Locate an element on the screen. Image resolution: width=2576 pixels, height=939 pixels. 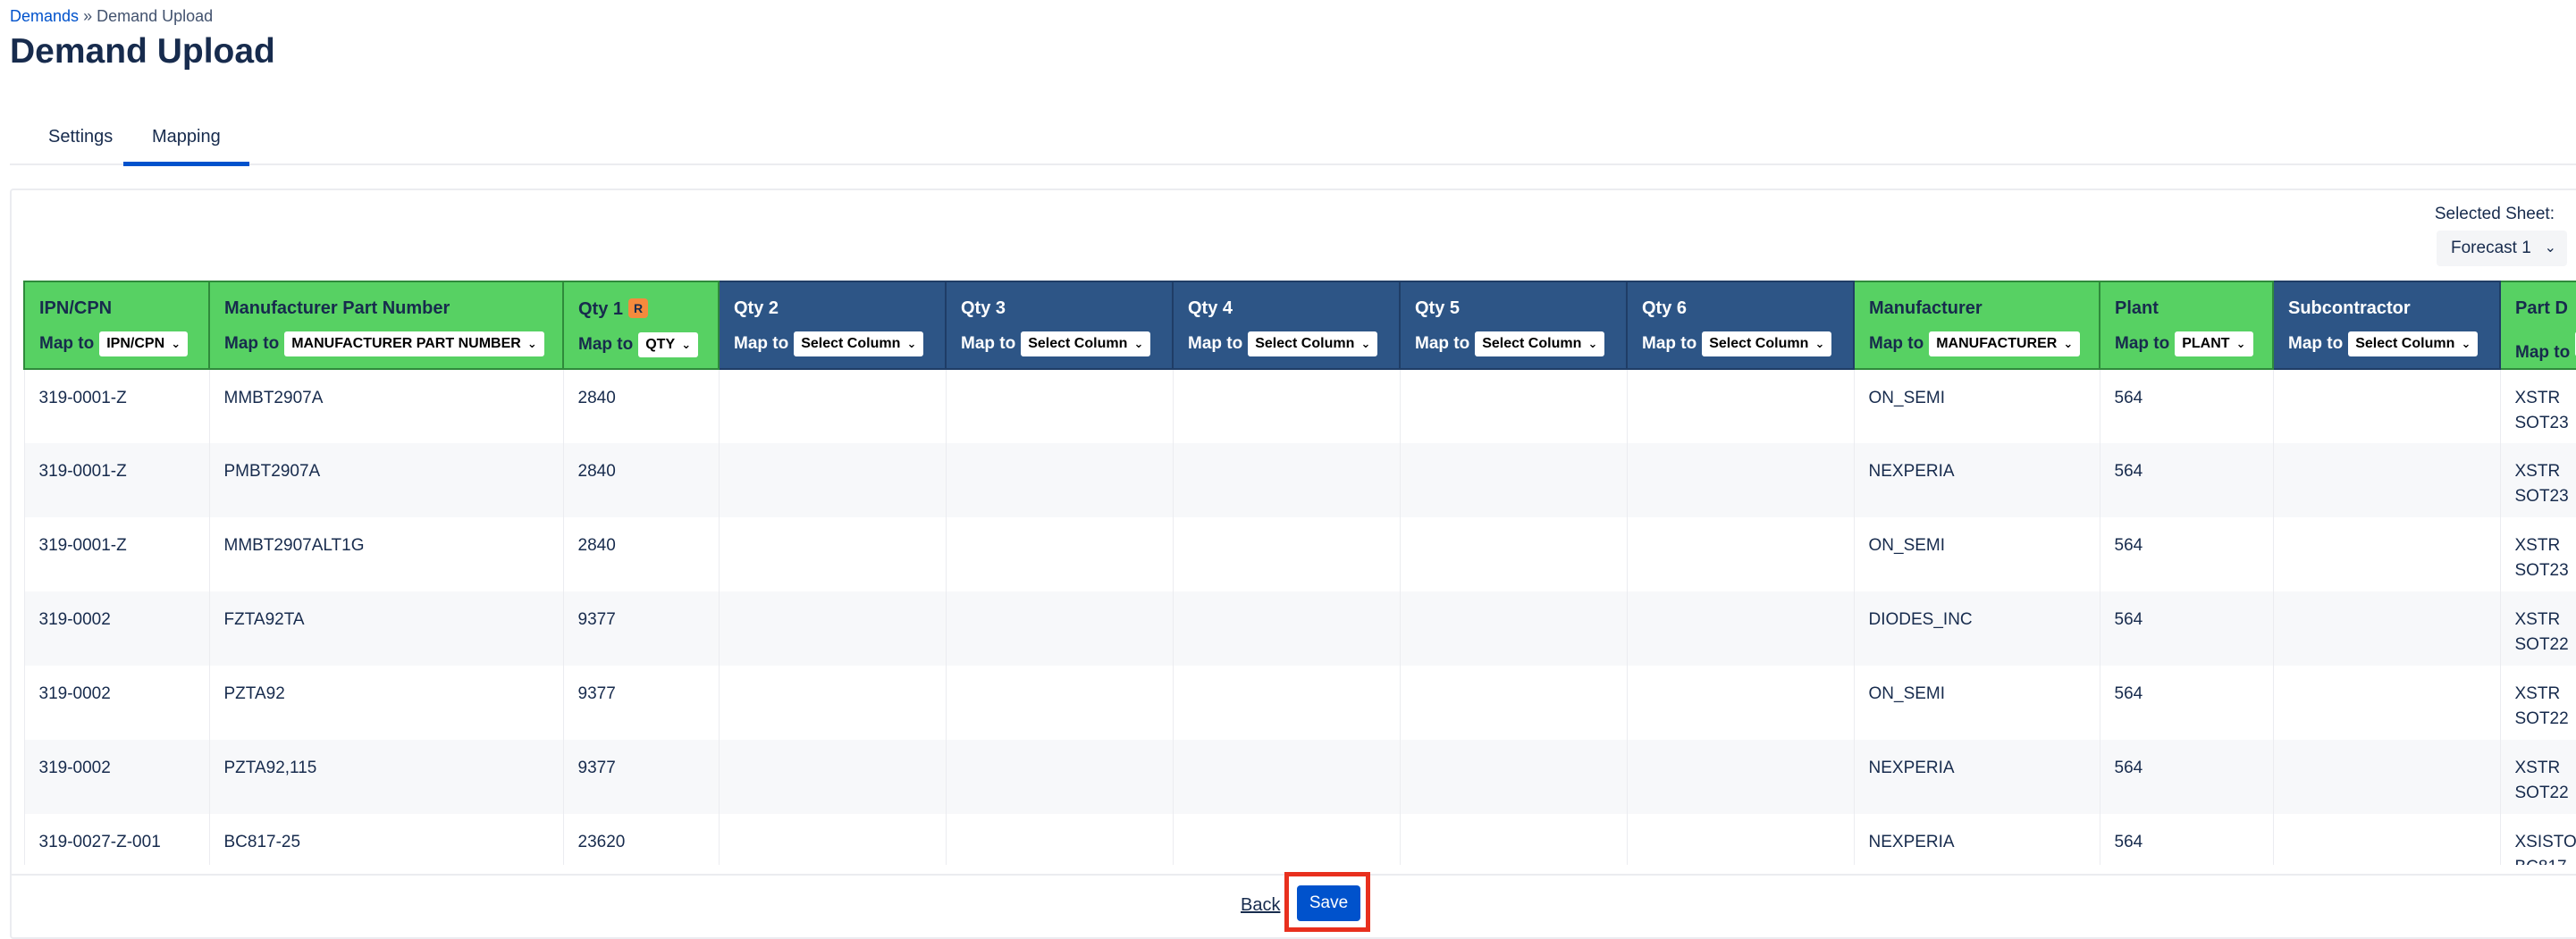
column-title: IPN/CPN is located at coordinates (123, 308).